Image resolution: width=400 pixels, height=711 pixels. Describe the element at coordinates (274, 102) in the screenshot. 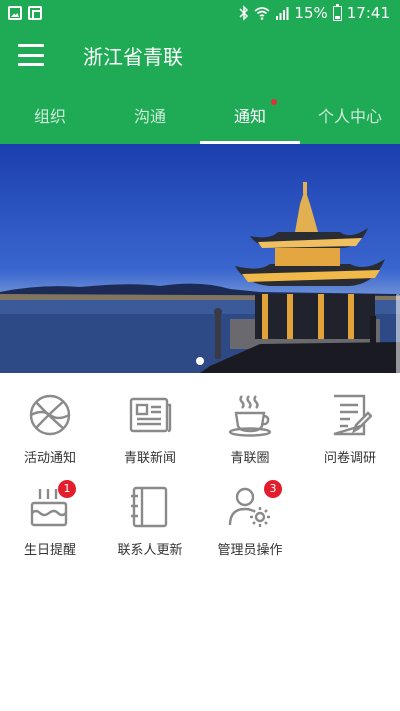

I see `unread-dot` at that location.